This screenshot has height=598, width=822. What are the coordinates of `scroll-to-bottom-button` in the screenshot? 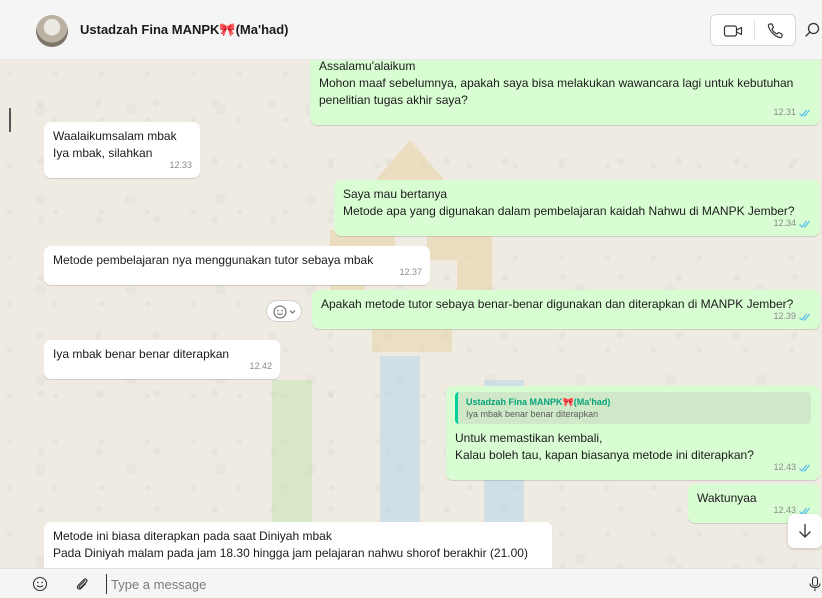 It's located at (805, 531).